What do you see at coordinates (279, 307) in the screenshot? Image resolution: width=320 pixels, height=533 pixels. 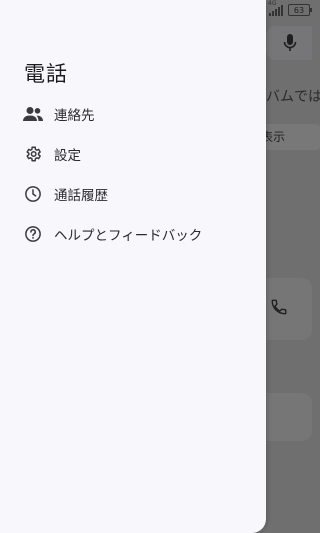 I see `phone-icon` at bounding box center [279, 307].